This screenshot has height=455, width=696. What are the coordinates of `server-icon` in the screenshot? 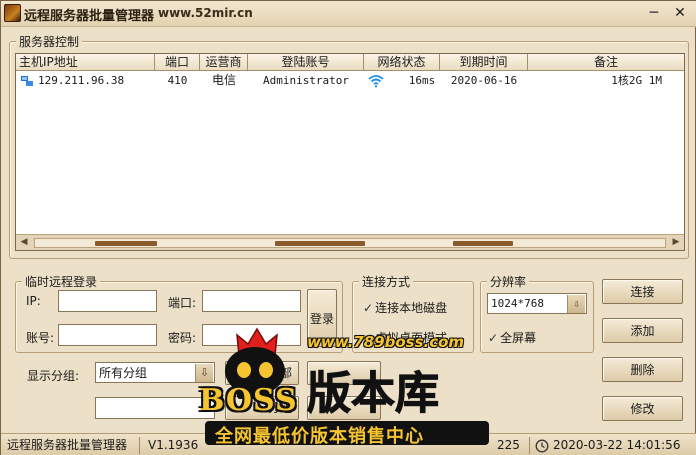 It's located at (27, 81).